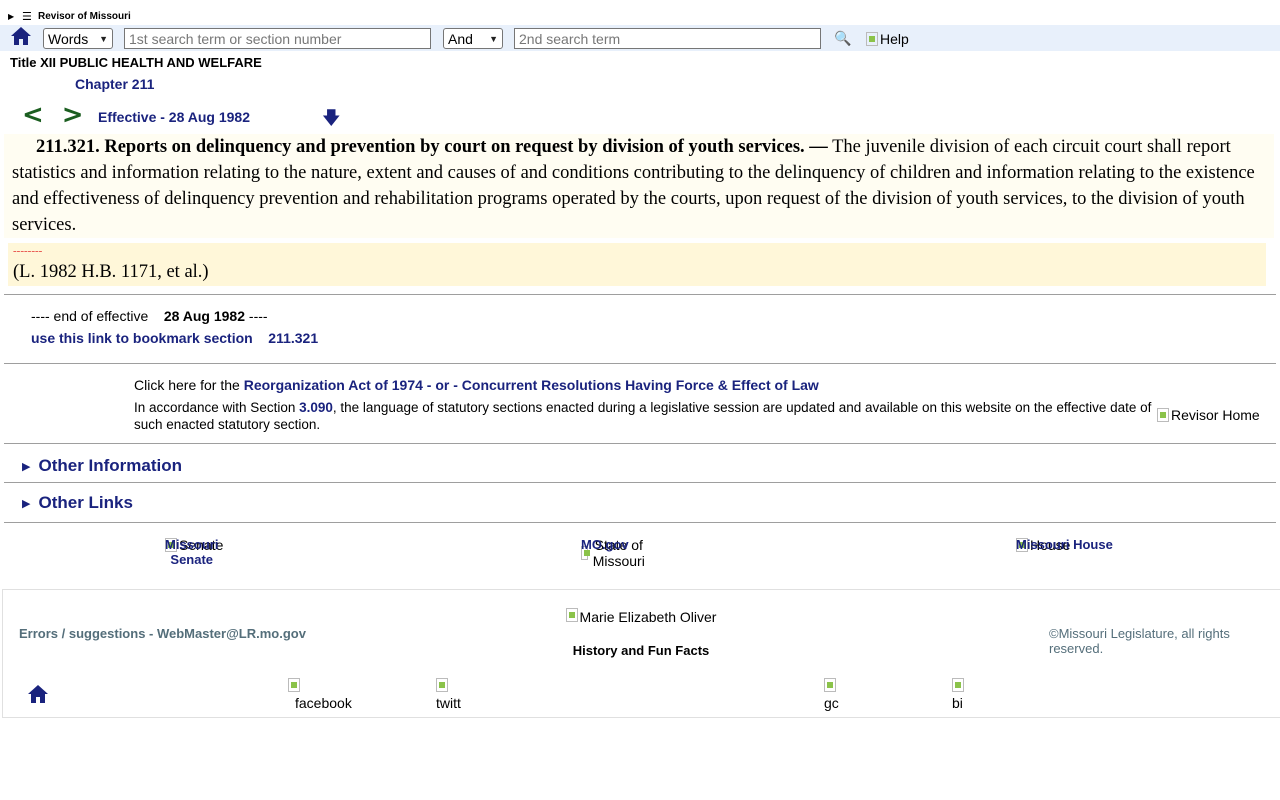 The width and height of the screenshot is (1280, 800). I want to click on end-suffix: ----, so click(258, 316).